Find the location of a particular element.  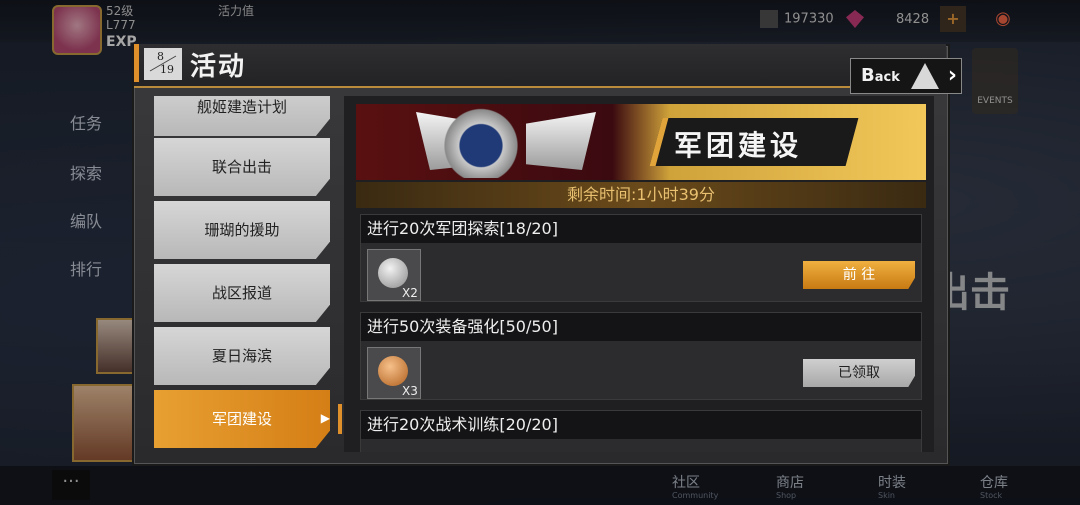

tab-legion-build: 军团建设 ▶ is located at coordinates (242, 419).